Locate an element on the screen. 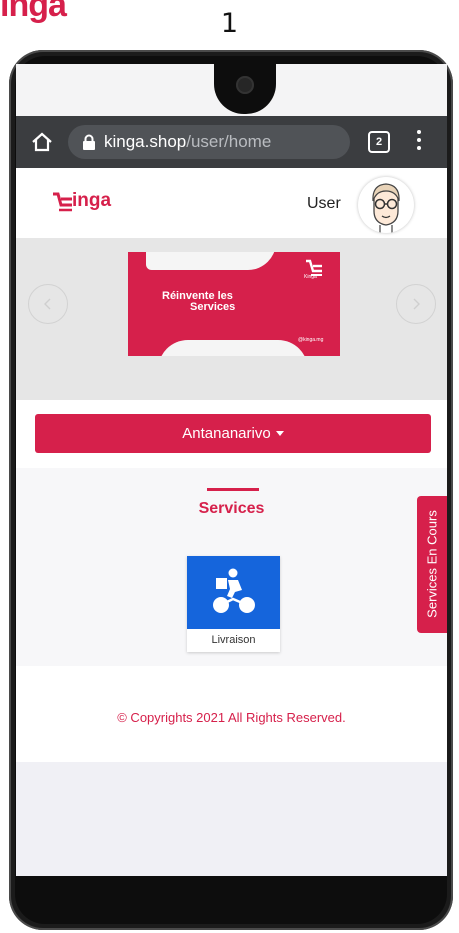 The image size is (459, 933). camera-notch is located at coordinates (245, 89).